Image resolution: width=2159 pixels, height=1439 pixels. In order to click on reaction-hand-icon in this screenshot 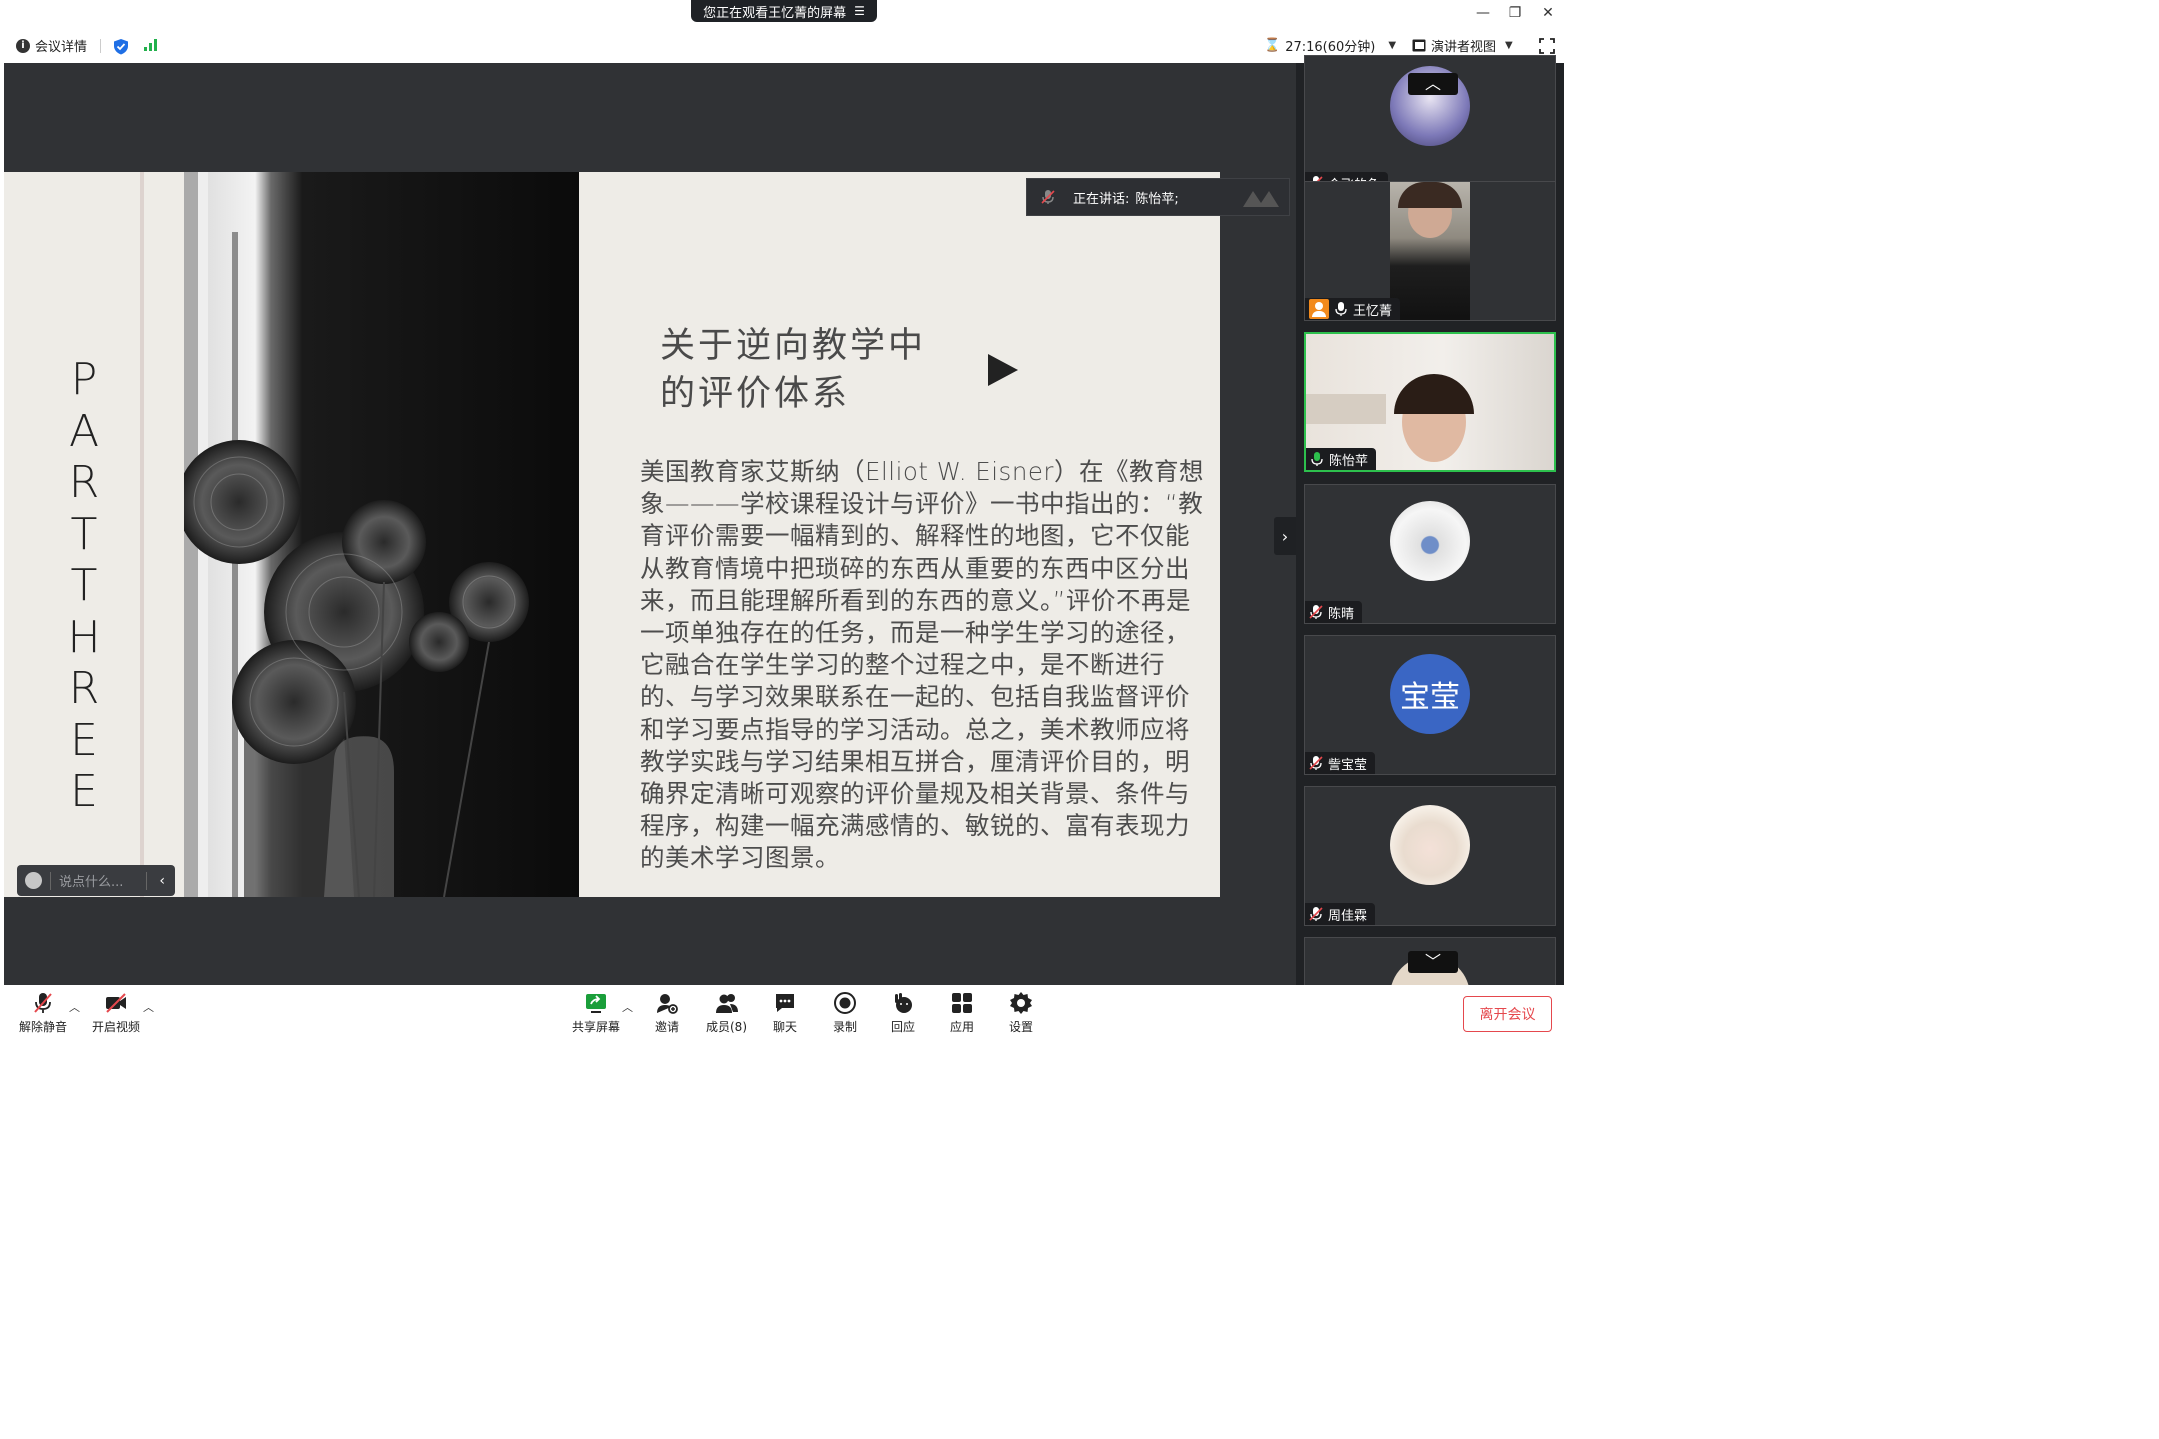, I will do `click(903, 1003)`.